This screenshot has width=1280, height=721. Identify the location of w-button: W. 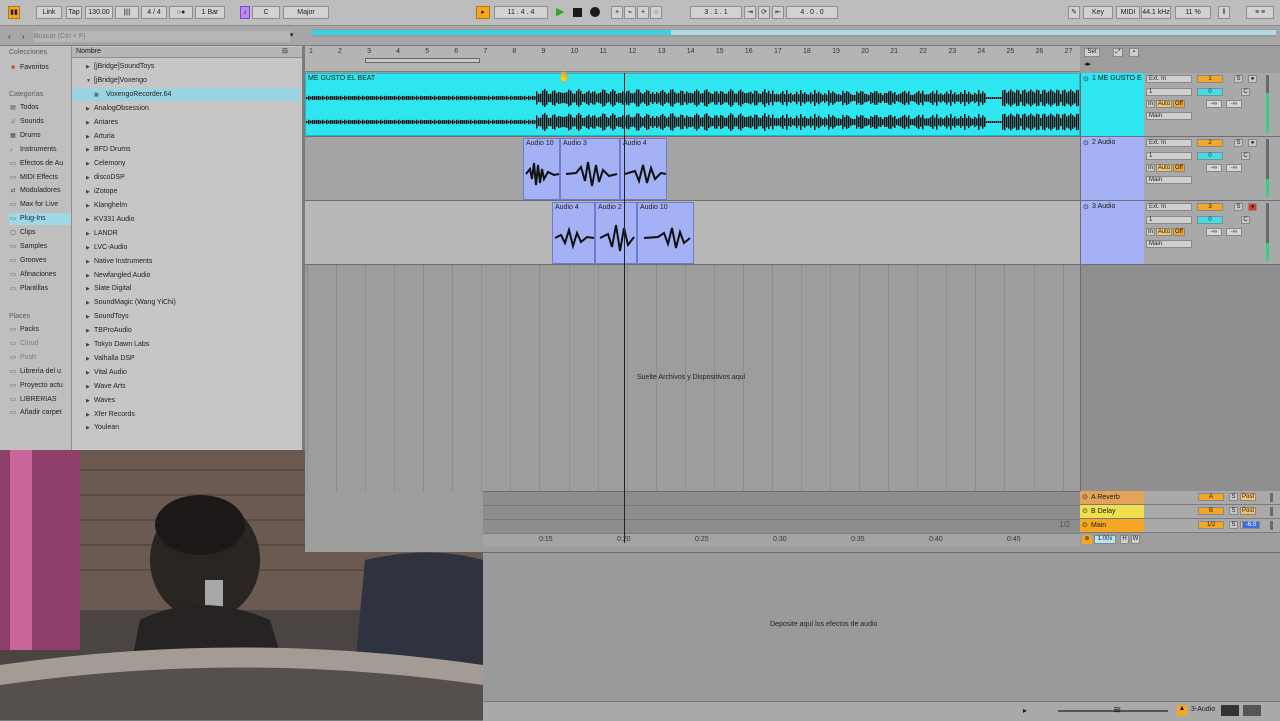
(1135, 539).